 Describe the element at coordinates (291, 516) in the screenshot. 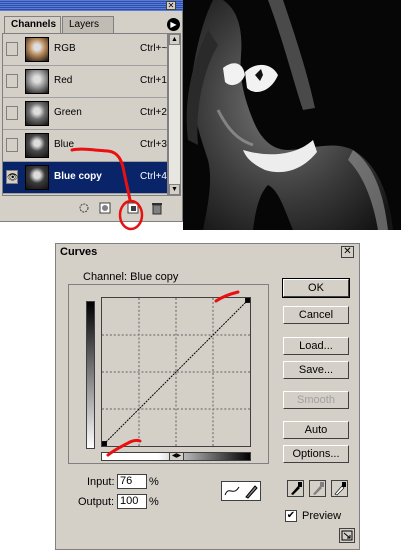

I see `preview-checkbox: ✔` at that location.